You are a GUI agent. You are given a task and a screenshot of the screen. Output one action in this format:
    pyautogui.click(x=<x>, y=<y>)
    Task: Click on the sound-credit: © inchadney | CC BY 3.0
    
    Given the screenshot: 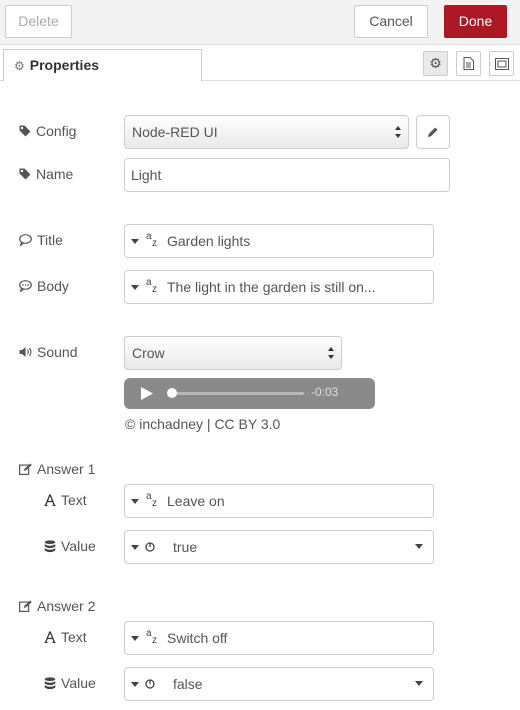 What is the action you would take?
    pyautogui.click(x=203, y=424)
    